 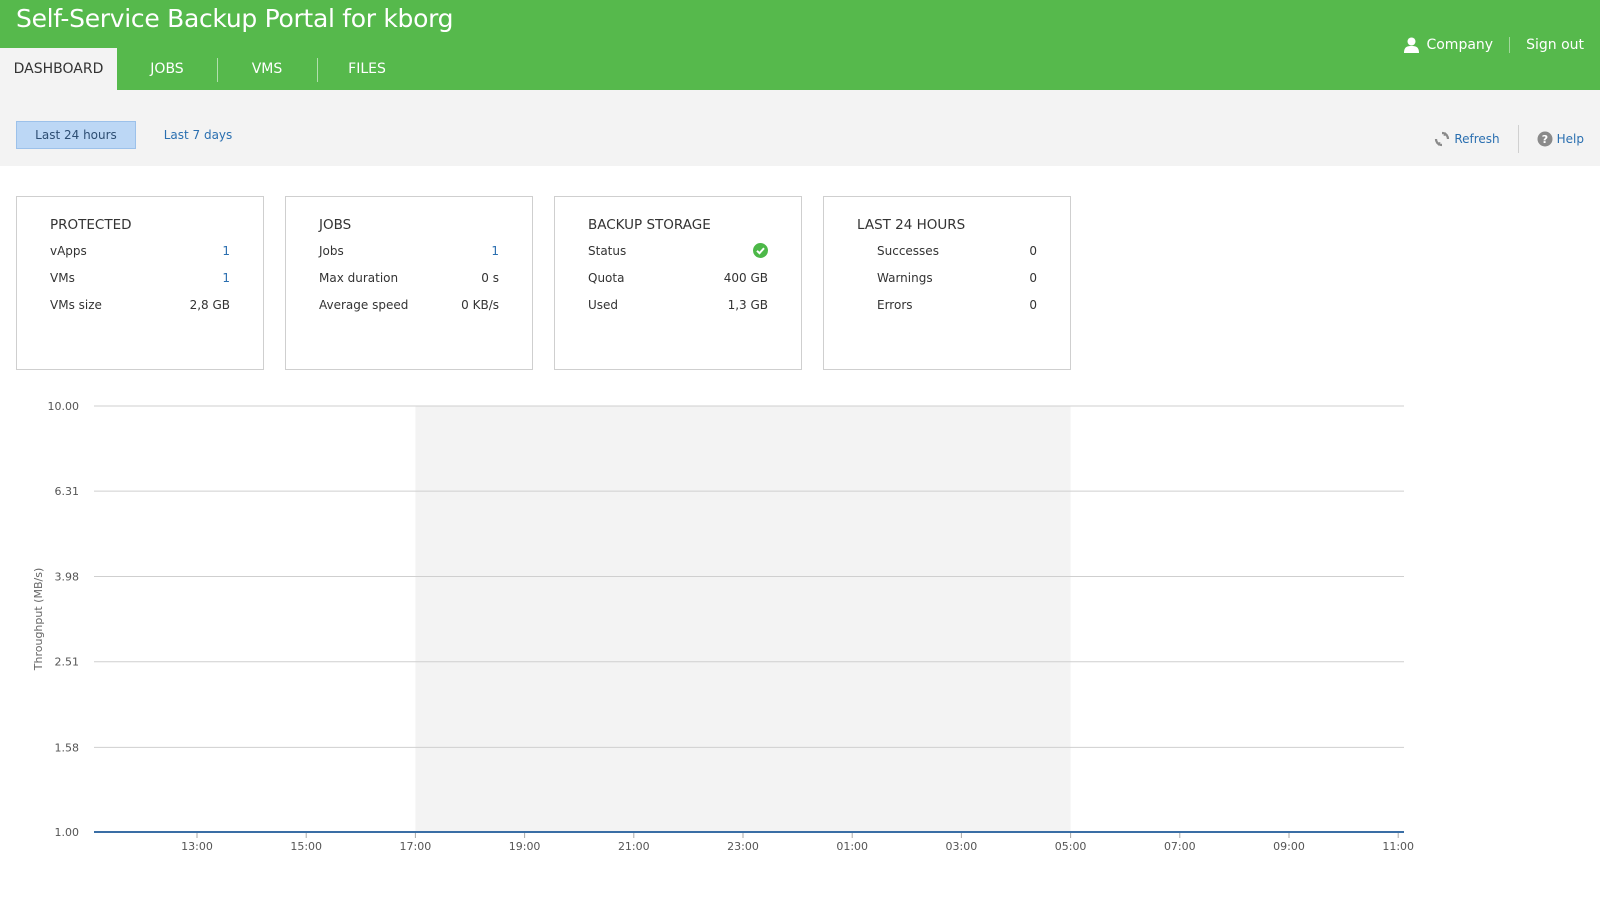 I want to click on jobs-count-link: 1, so click(x=495, y=251).